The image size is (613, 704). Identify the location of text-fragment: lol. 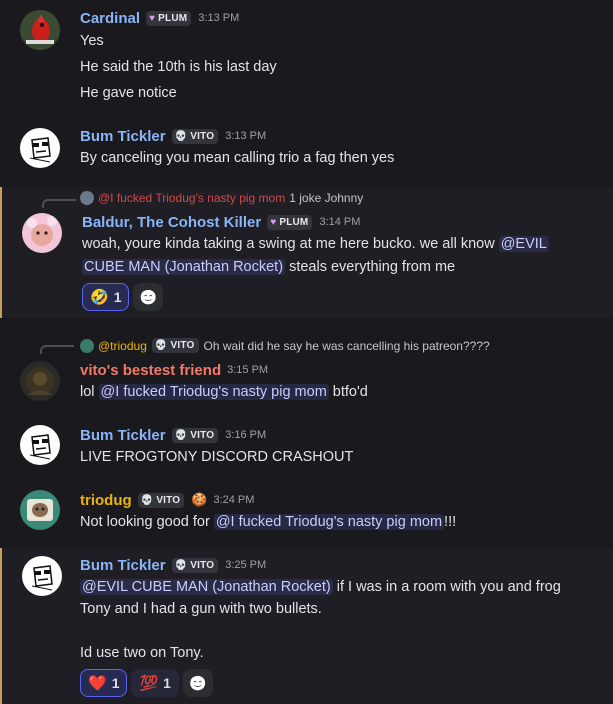
(89, 392).